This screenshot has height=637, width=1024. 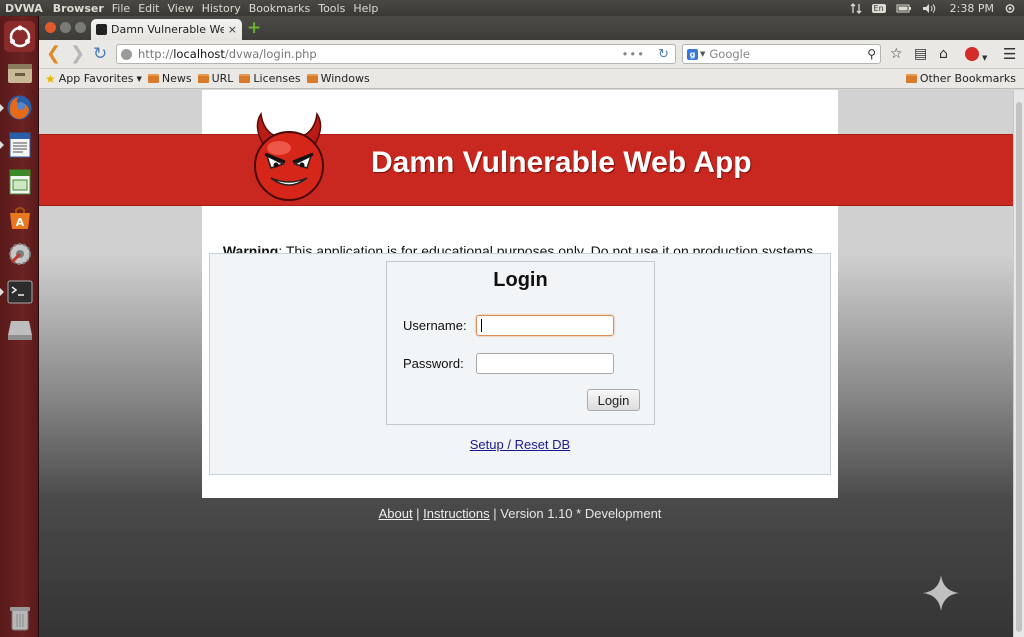 I want to click on vertical-scrollbar, so click(x=1018, y=363).